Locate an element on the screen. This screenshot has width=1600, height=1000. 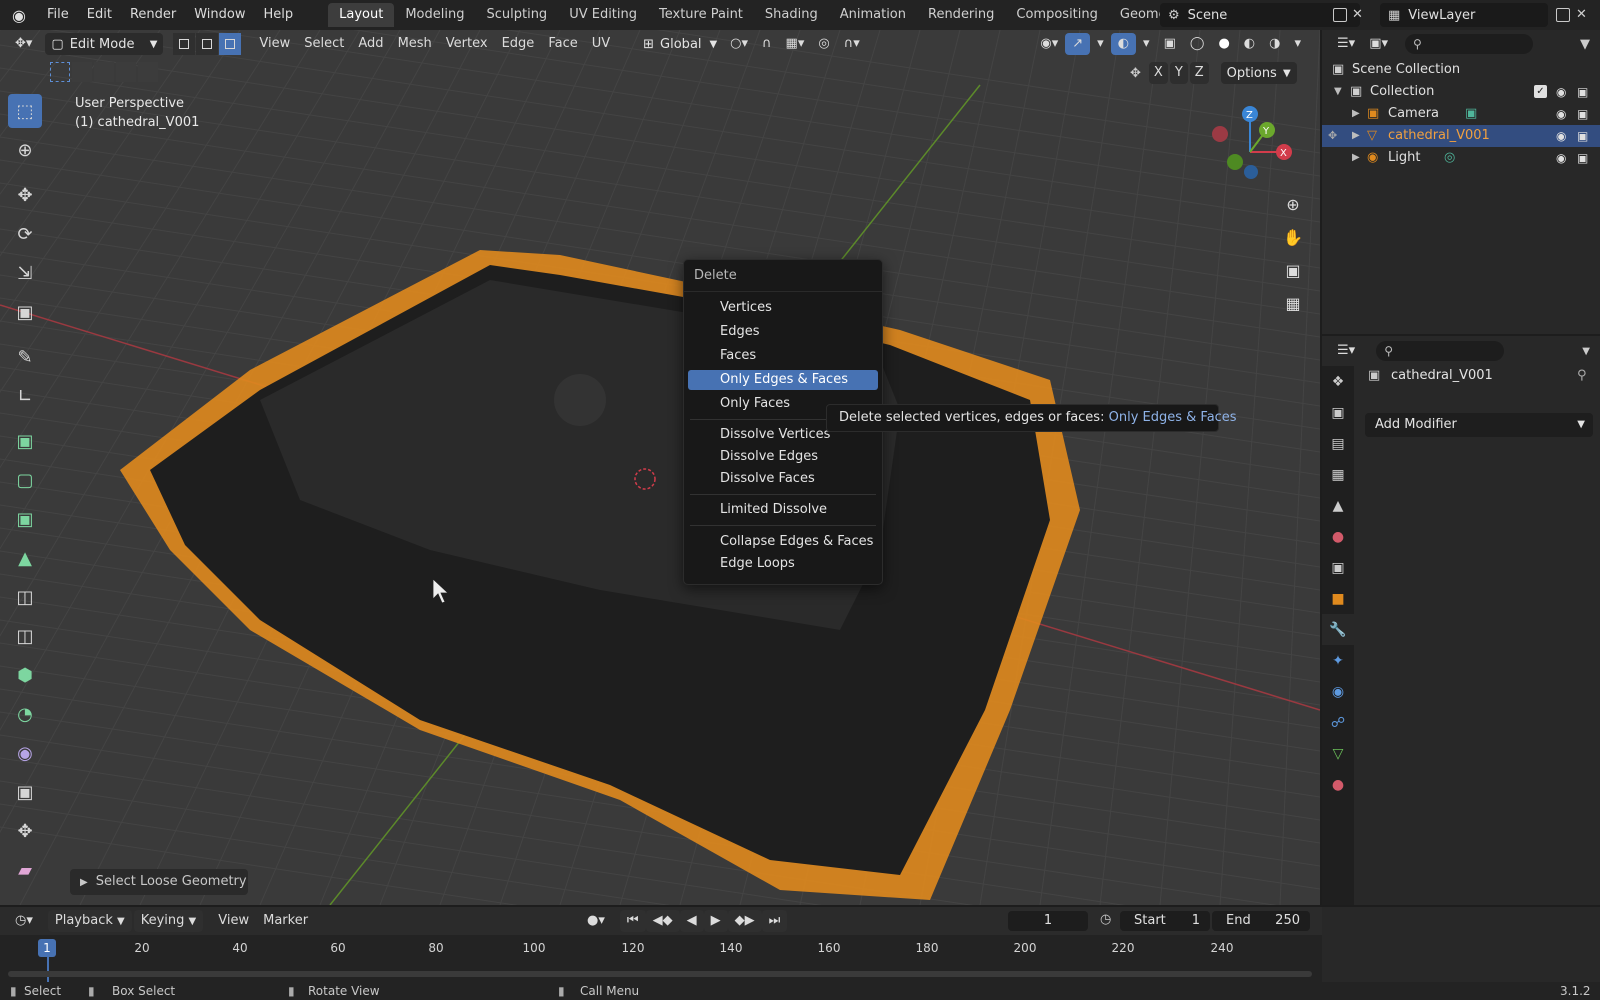
material-tab-icon: ● is located at coordinates (1338, 784).